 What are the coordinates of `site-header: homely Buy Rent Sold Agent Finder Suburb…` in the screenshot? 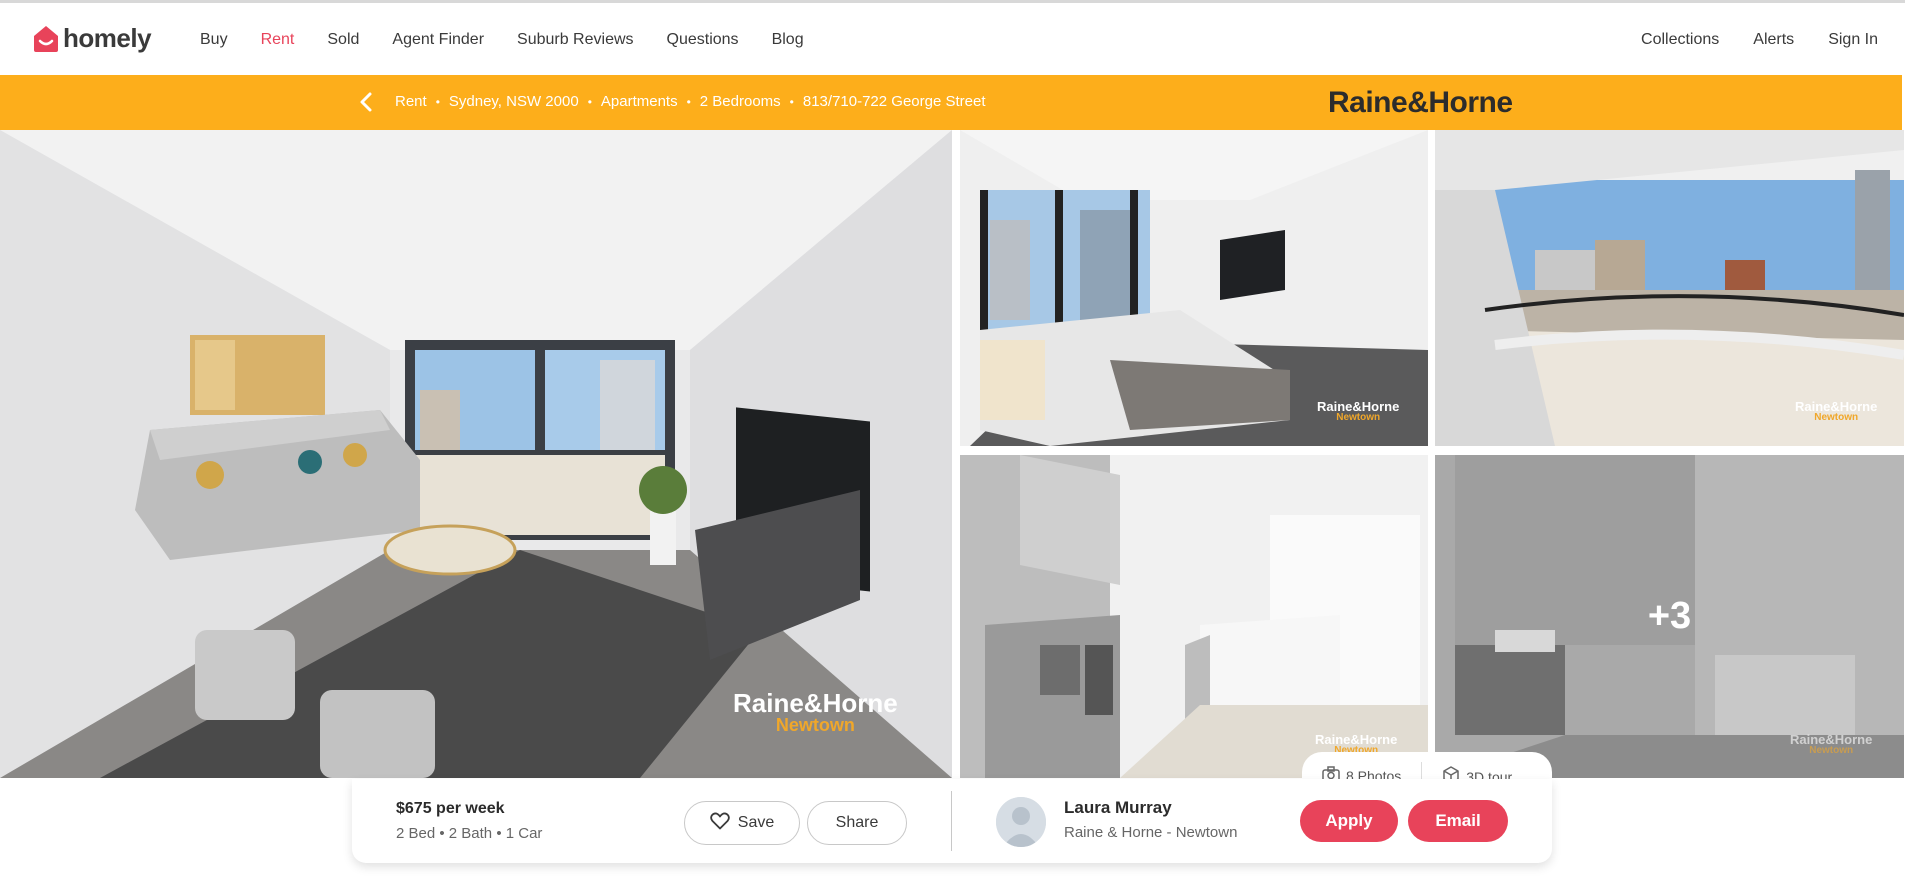 It's located at (952, 39).